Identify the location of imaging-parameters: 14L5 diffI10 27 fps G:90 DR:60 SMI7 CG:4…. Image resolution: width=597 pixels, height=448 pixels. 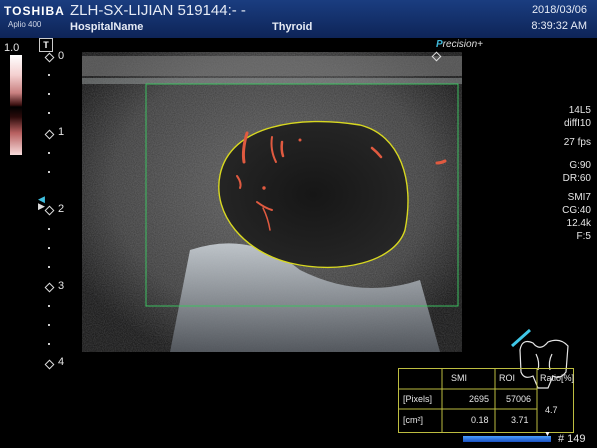
(576, 173).